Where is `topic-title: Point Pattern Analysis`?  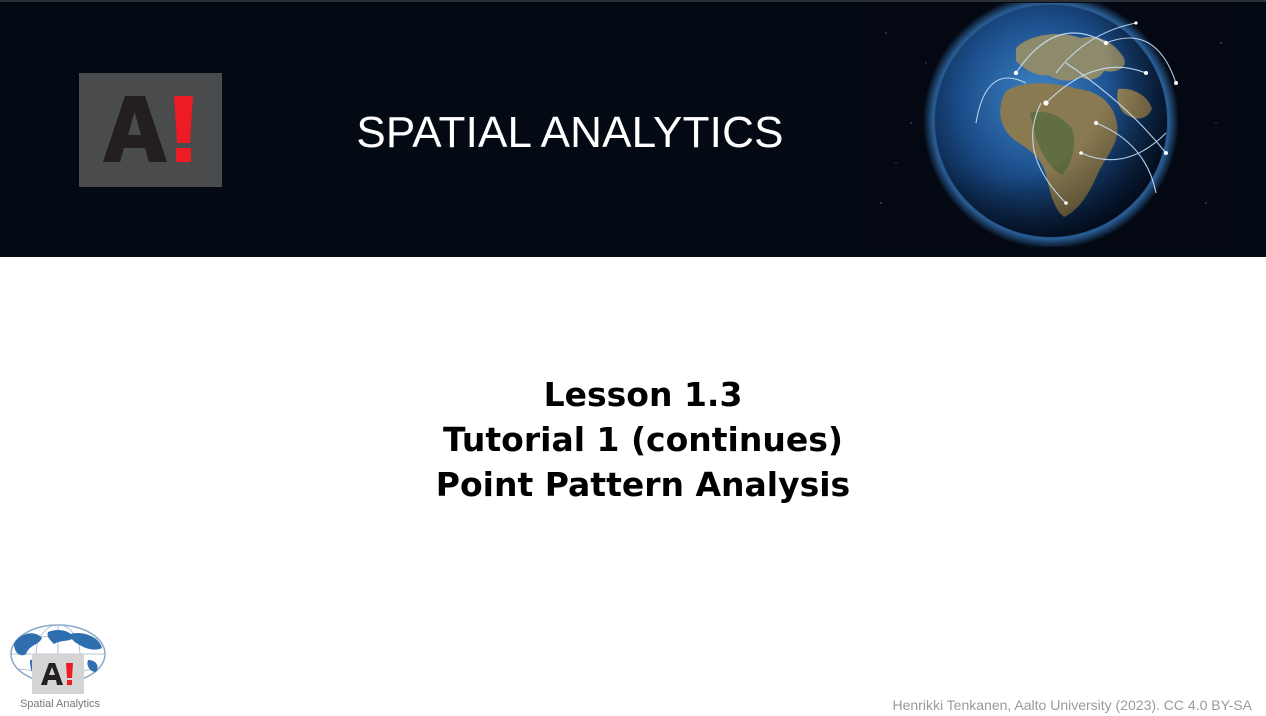 topic-title: Point Pattern Analysis is located at coordinates (643, 484).